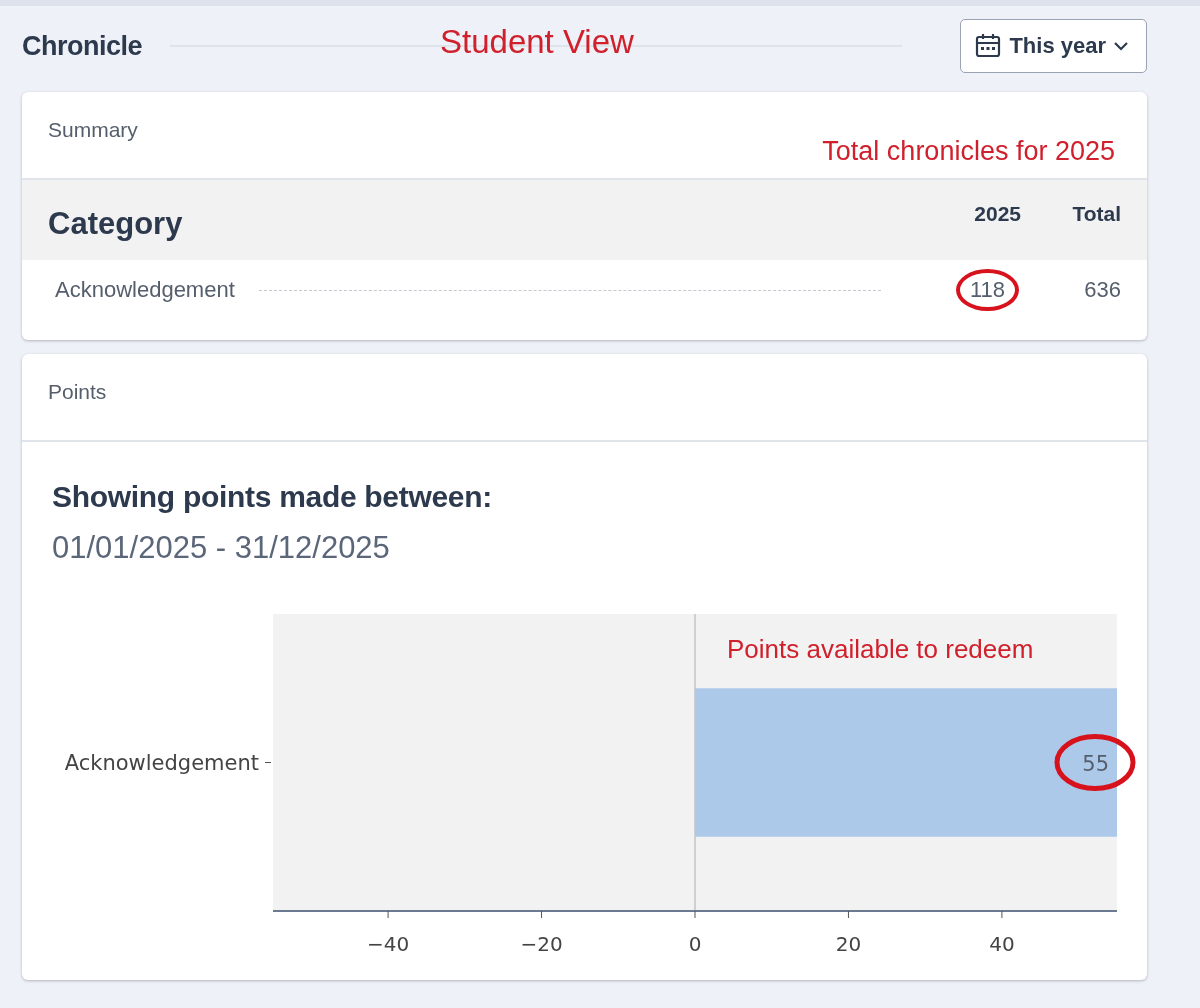 This screenshot has width=1200, height=1008. I want to click on chart-heading: Showing points made between:, so click(272, 497).